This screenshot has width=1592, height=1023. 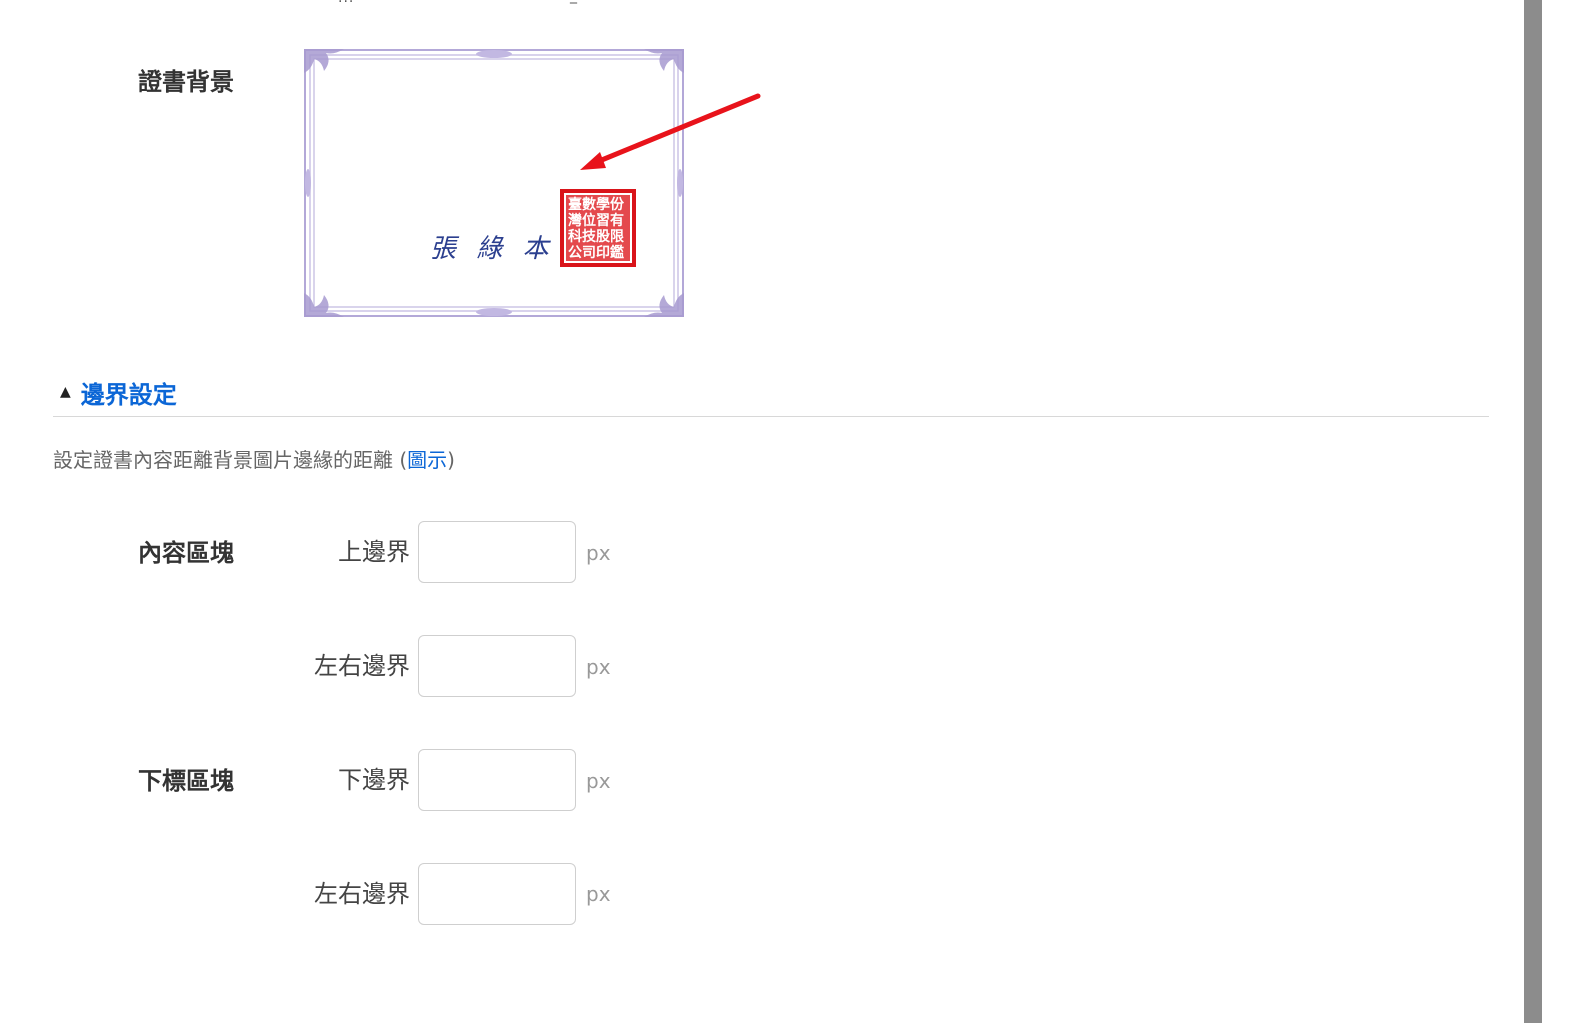 What do you see at coordinates (573, 2) in the screenshot?
I see `truncated-underscore: _` at bounding box center [573, 2].